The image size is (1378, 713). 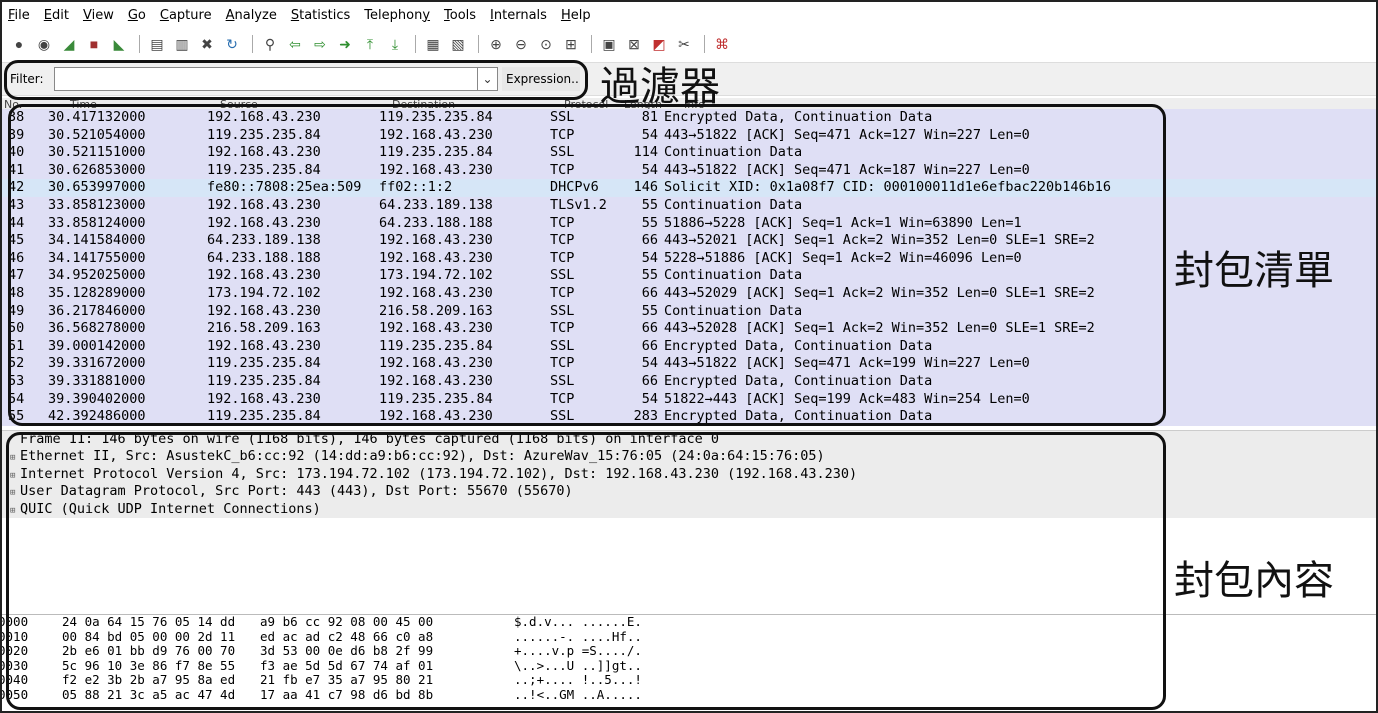 I want to click on menu-item: Go, so click(x=137, y=15).